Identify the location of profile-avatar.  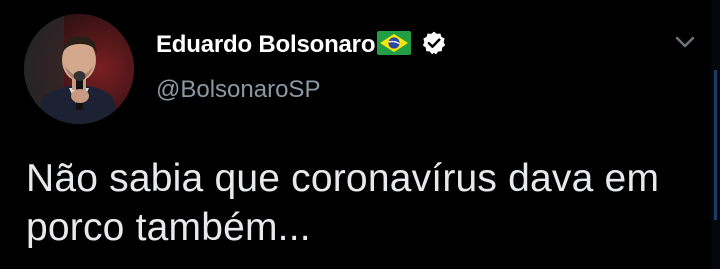
(79, 69).